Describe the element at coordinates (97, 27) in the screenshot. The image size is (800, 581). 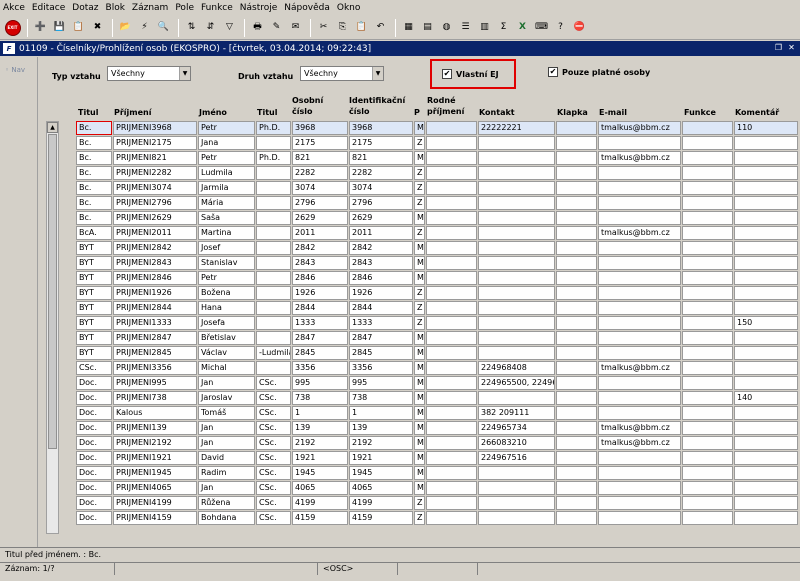
I see `delete-record-button: ✖` at that location.